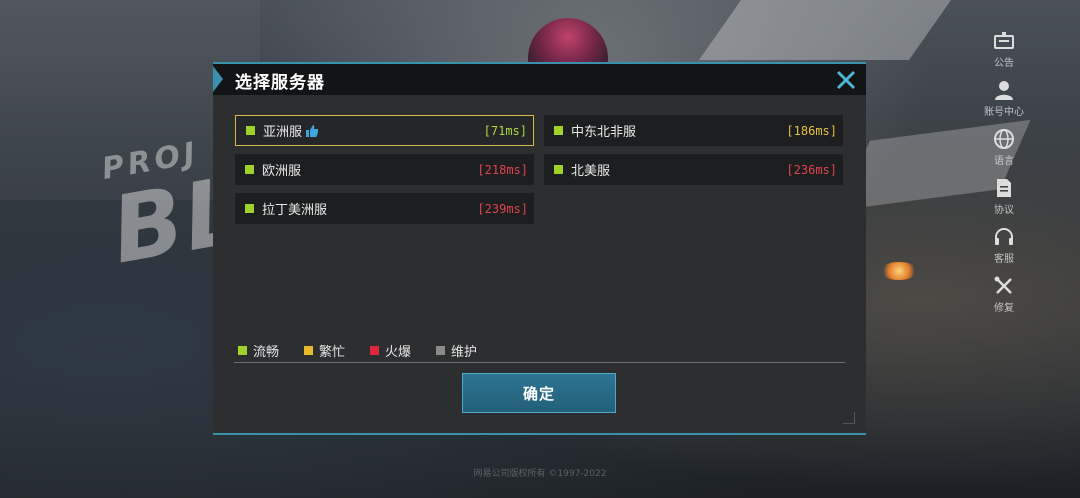 Image resolution: width=1080 pixels, height=498 pixels. Describe the element at coordinates (1004, 210) in the screenshot. I see `side-item-label: 协议` at that location.